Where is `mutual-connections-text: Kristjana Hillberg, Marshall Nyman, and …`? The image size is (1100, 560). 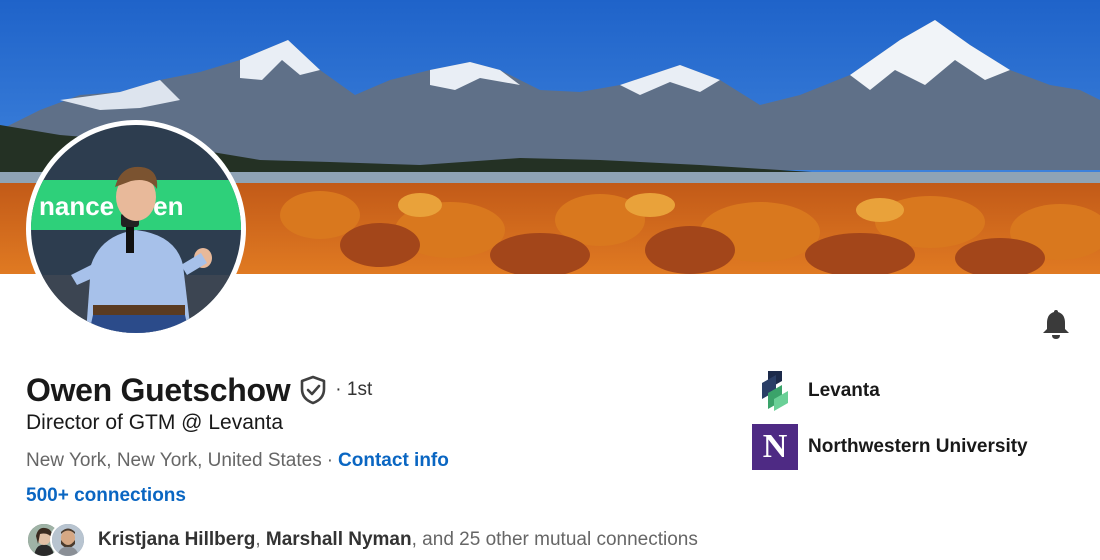
mutual-connections-text: Kristjana Hillberg, Marshall Nyman, and … is located at coordinates (398, 540).